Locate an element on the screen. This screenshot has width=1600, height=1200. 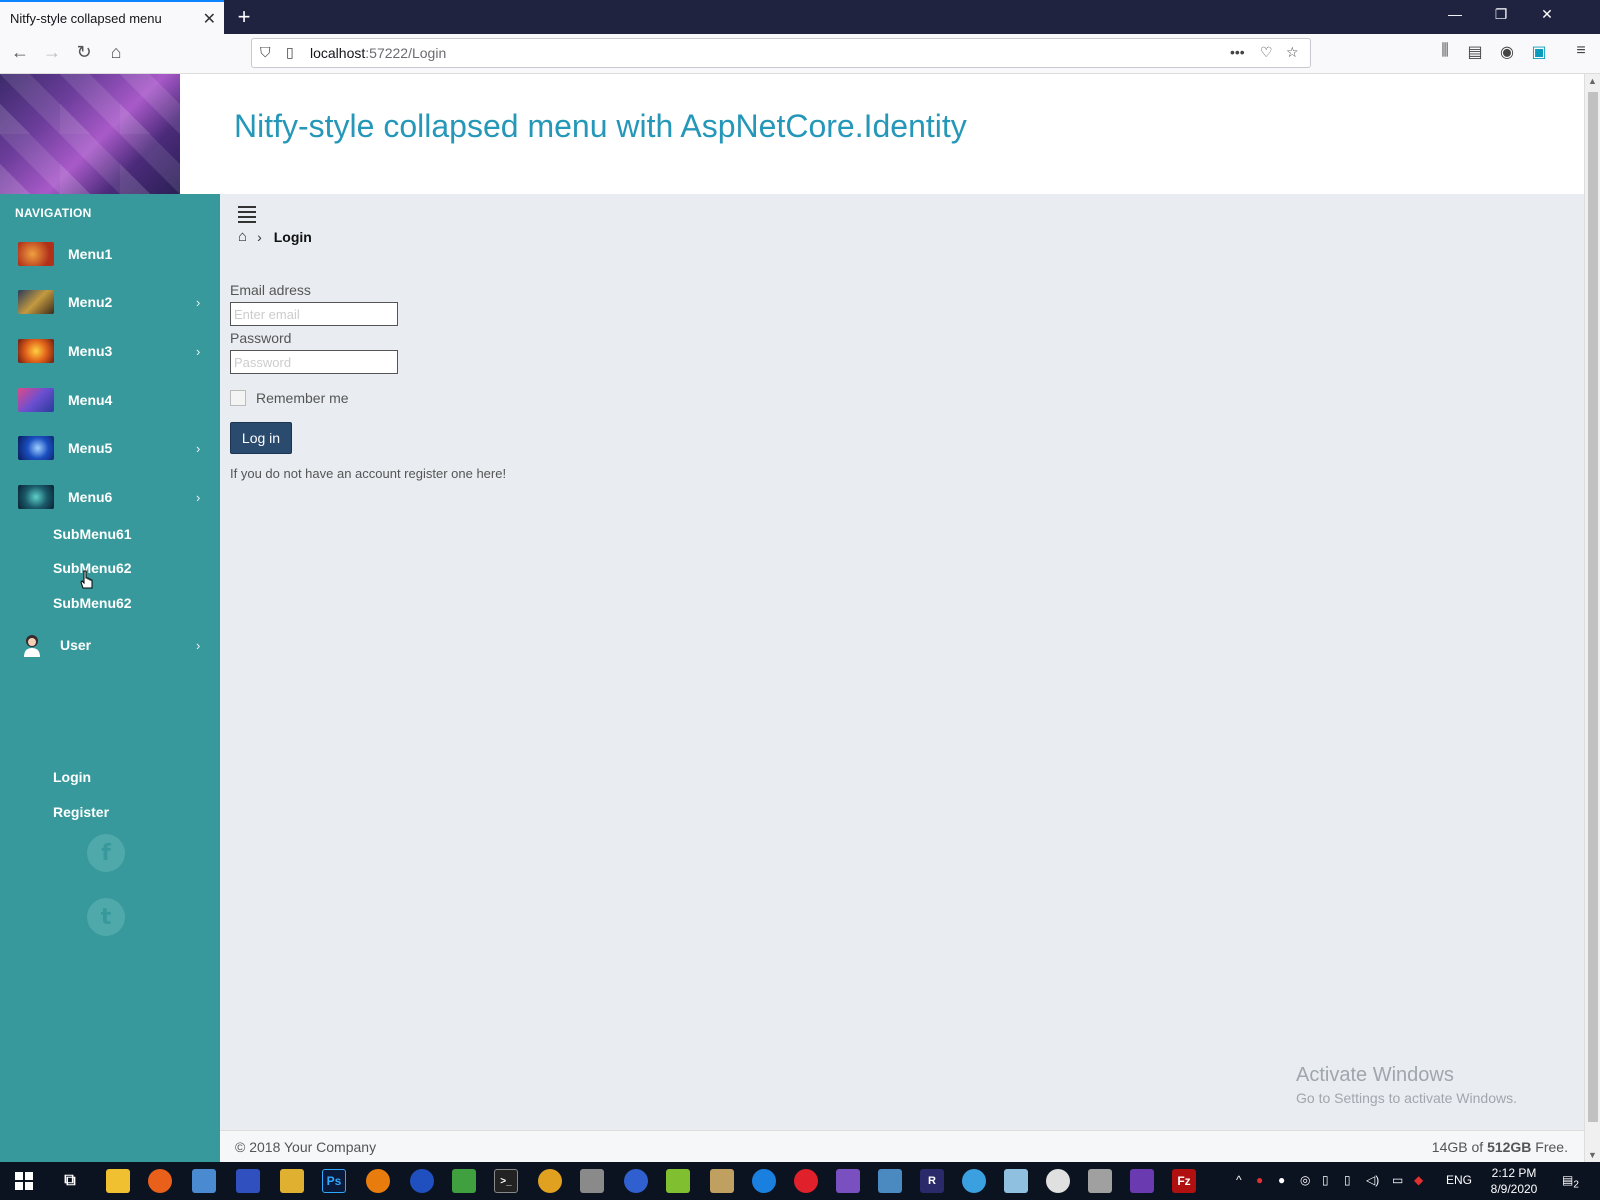
menu-label: Menu4 is located at coordinates (90, 400).